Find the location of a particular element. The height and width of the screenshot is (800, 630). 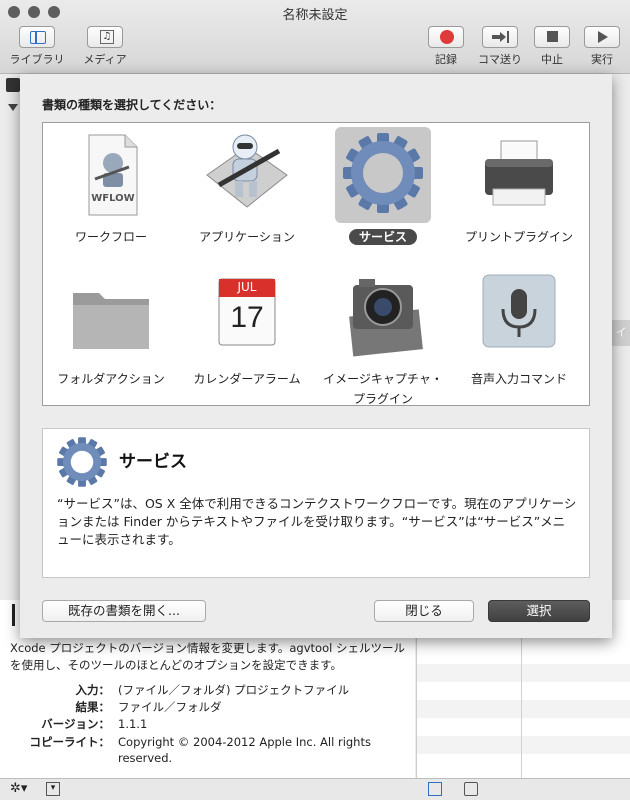

detail-gear-icon is located at coordinates (82, 463).